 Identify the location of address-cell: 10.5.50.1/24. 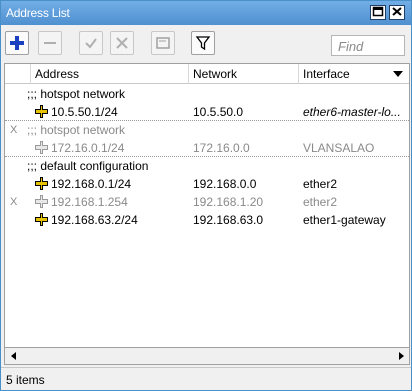
(111, 112).